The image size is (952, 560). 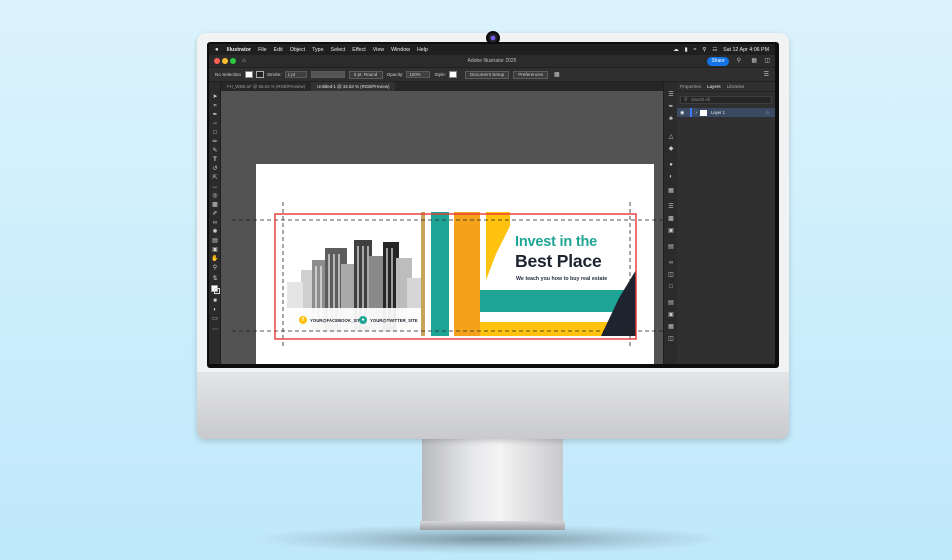 What do you see at coordinates (327, 74) in the screenshot?
I see `variable-width-field` at bounding box center [327, 74].